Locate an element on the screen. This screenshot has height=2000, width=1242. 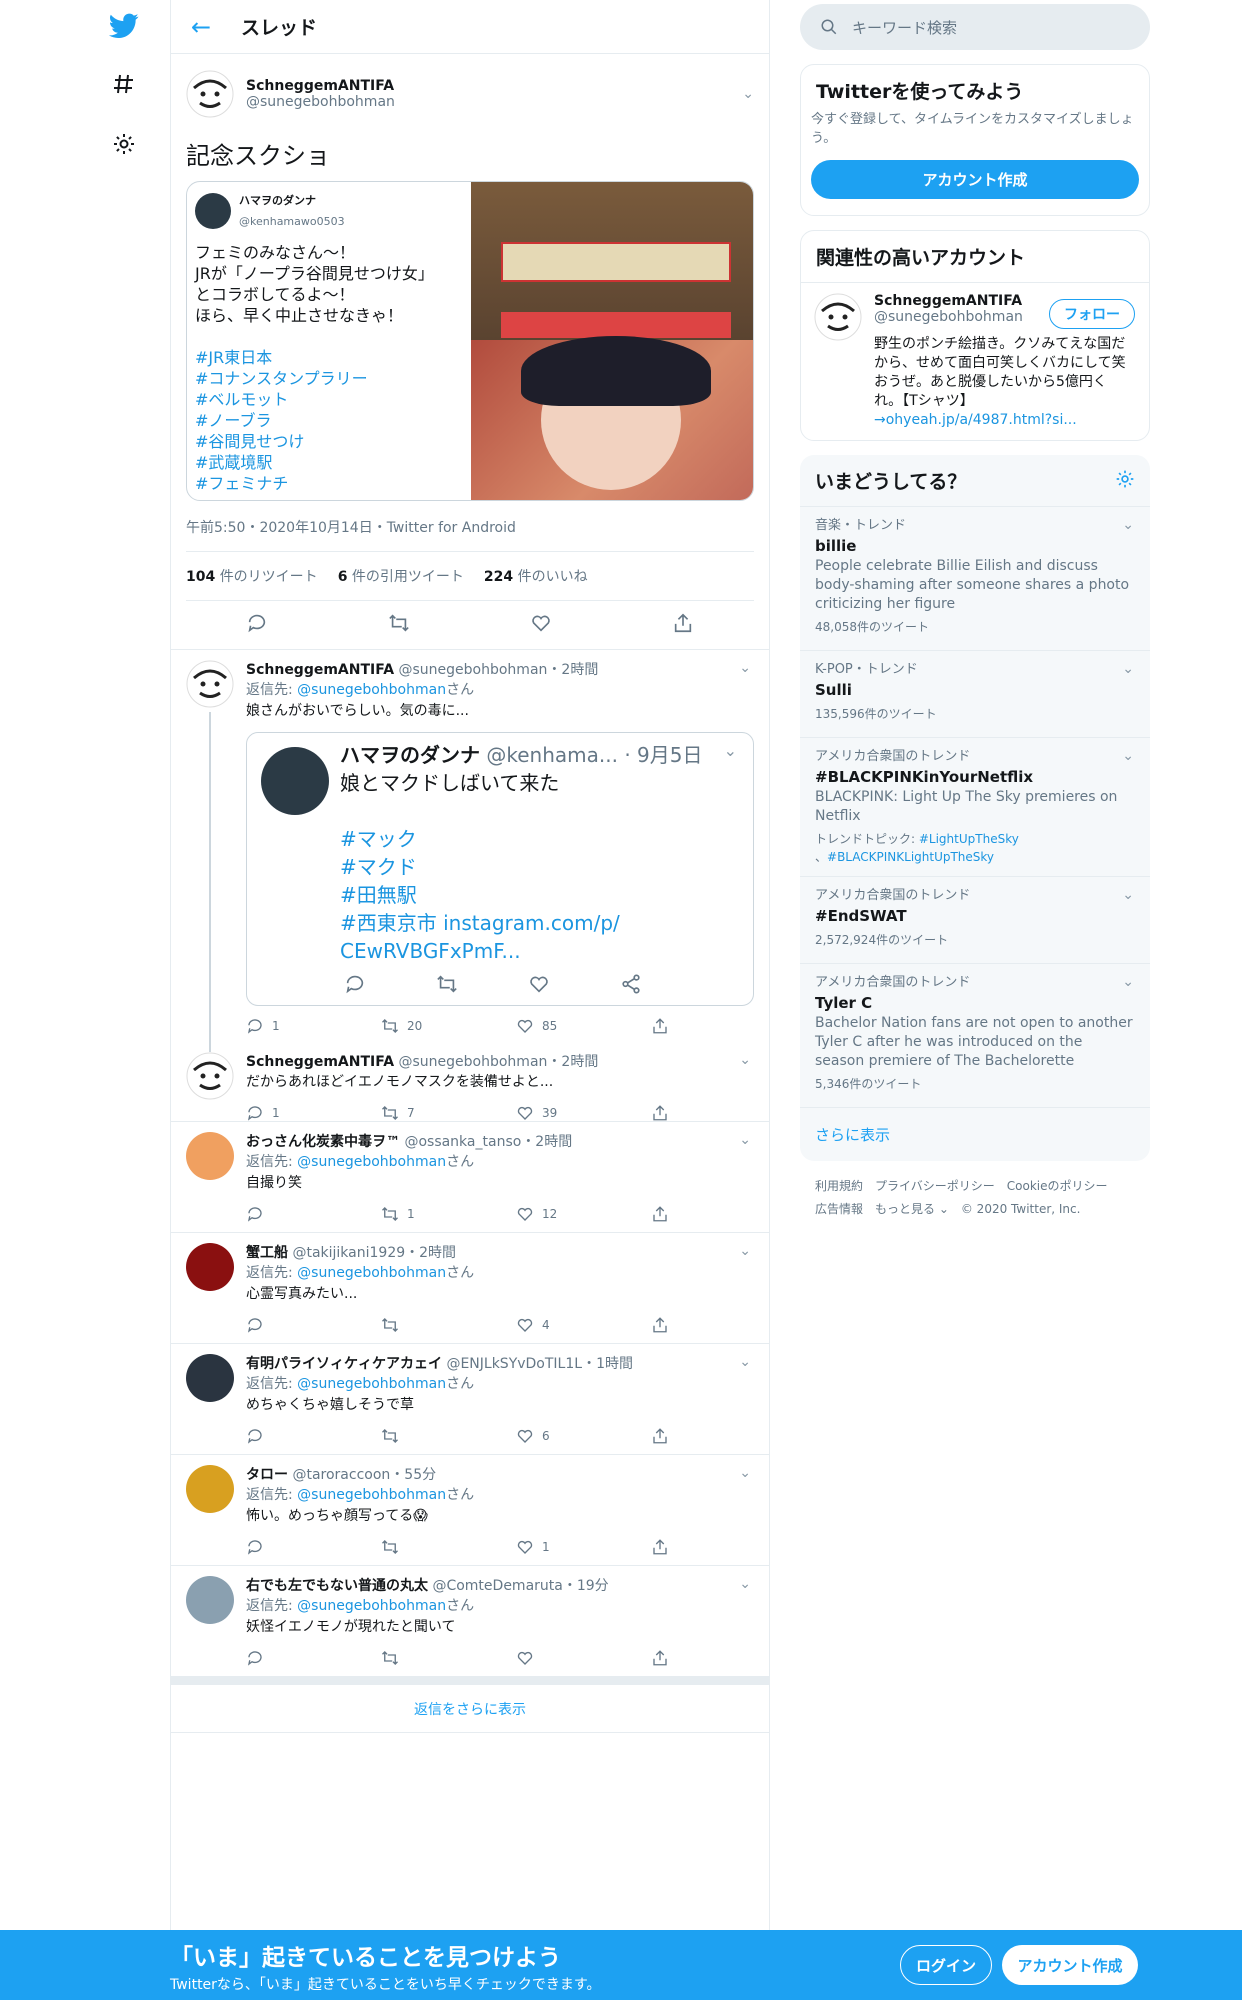
follow-button: フォロー is located at coordinates (1092, 314).